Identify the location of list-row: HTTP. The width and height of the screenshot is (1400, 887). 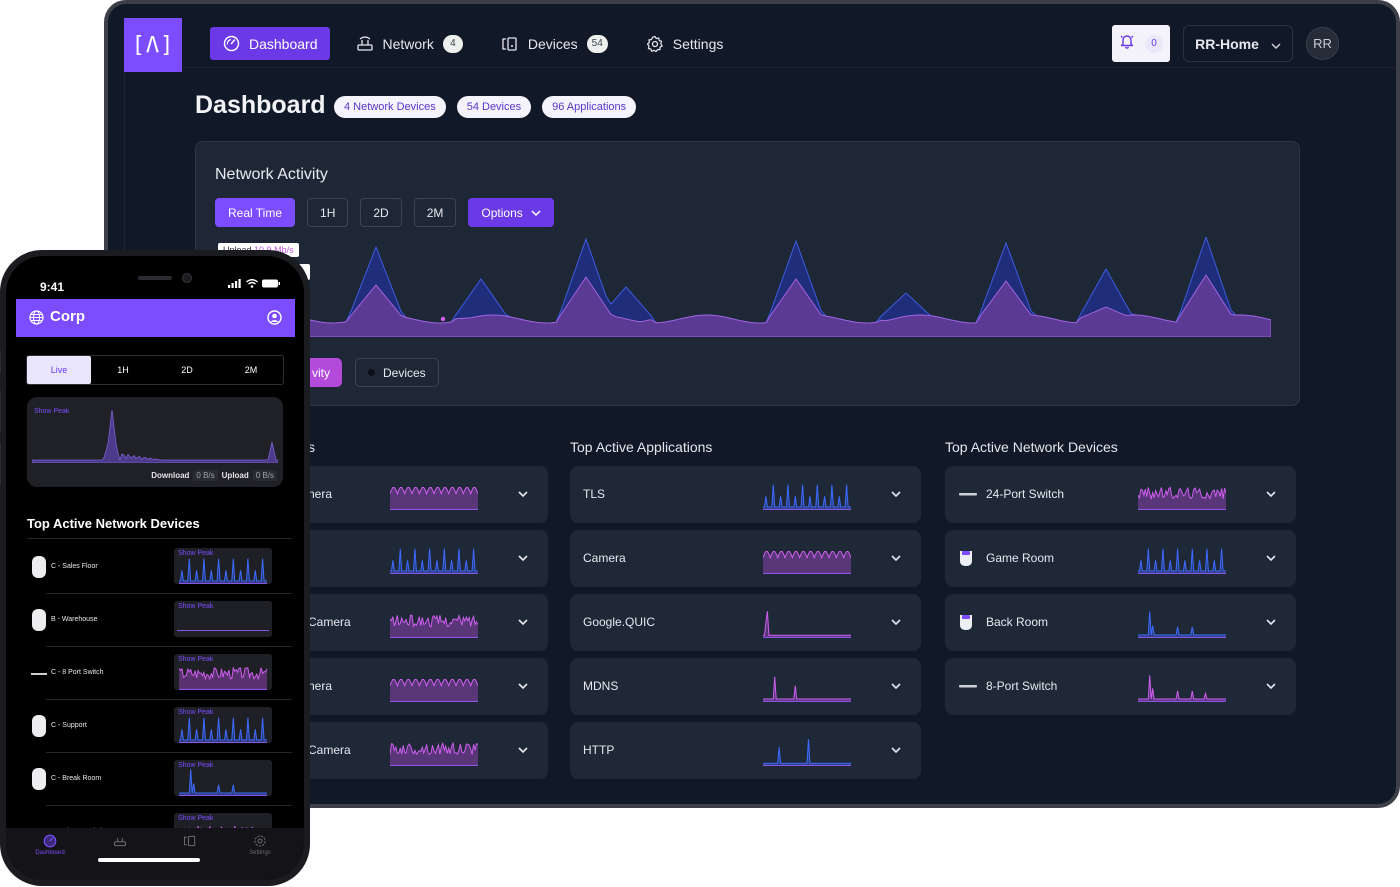
(745, 750).